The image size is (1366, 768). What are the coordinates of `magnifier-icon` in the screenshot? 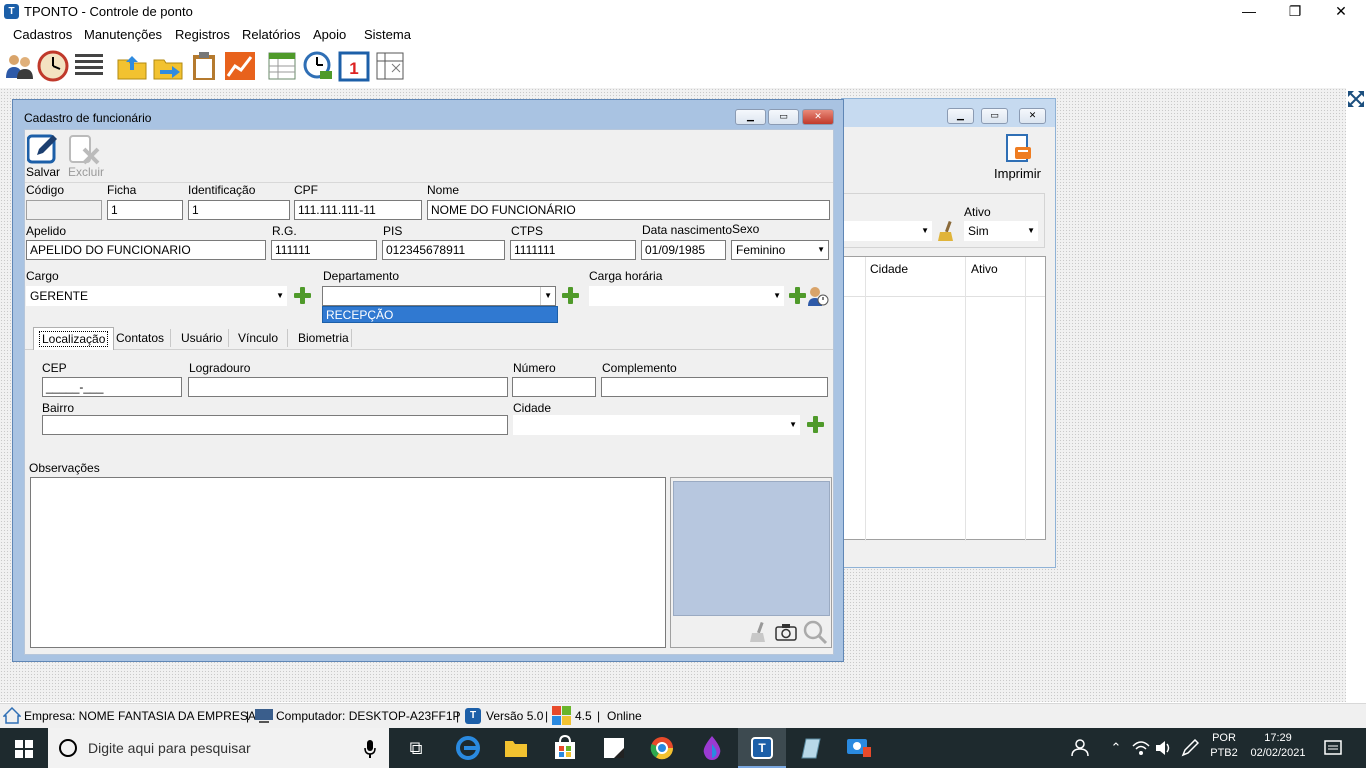 It's located at (815, 632).